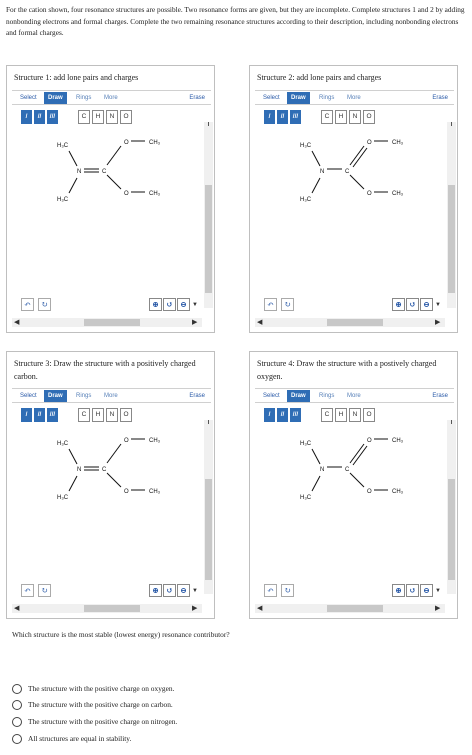  I want to click on radio-oxygen, so click(17, 689).